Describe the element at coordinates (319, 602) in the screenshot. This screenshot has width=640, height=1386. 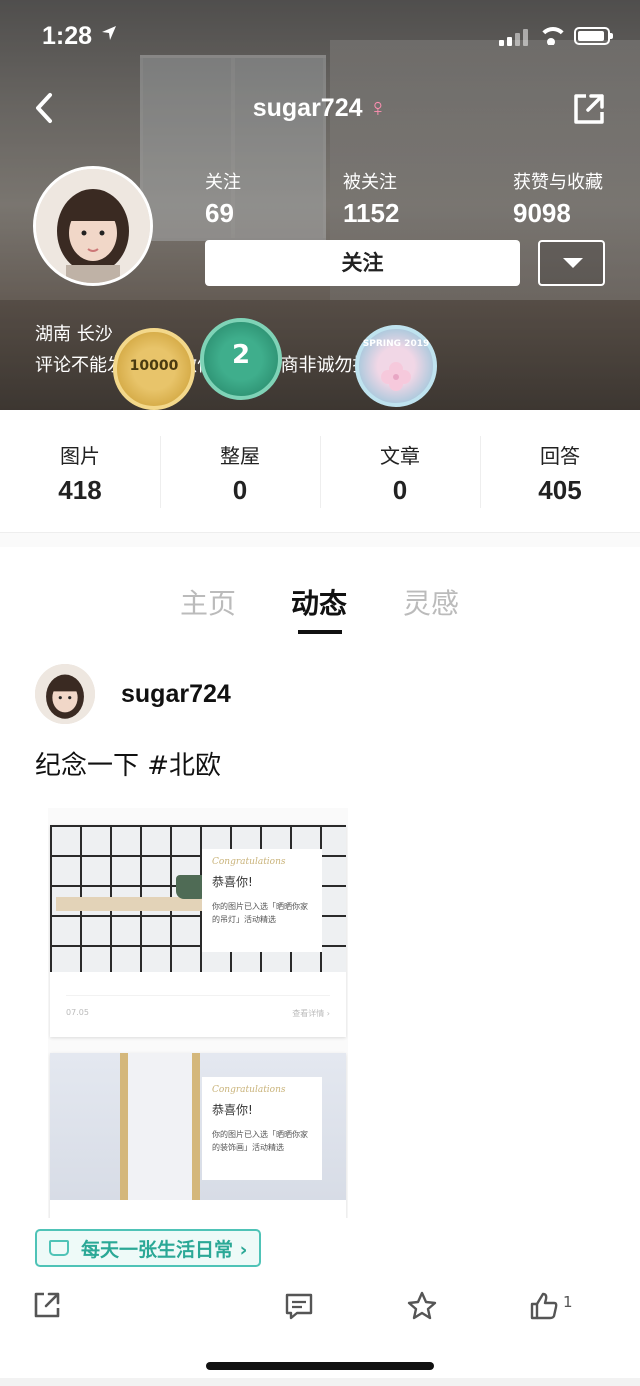
I see `tab-activity: 动态` at that location.